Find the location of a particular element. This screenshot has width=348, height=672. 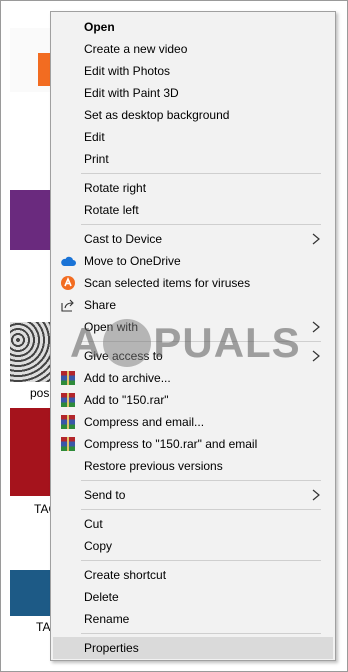

menu-item-label: Properties is located at coordinates (111, 648).